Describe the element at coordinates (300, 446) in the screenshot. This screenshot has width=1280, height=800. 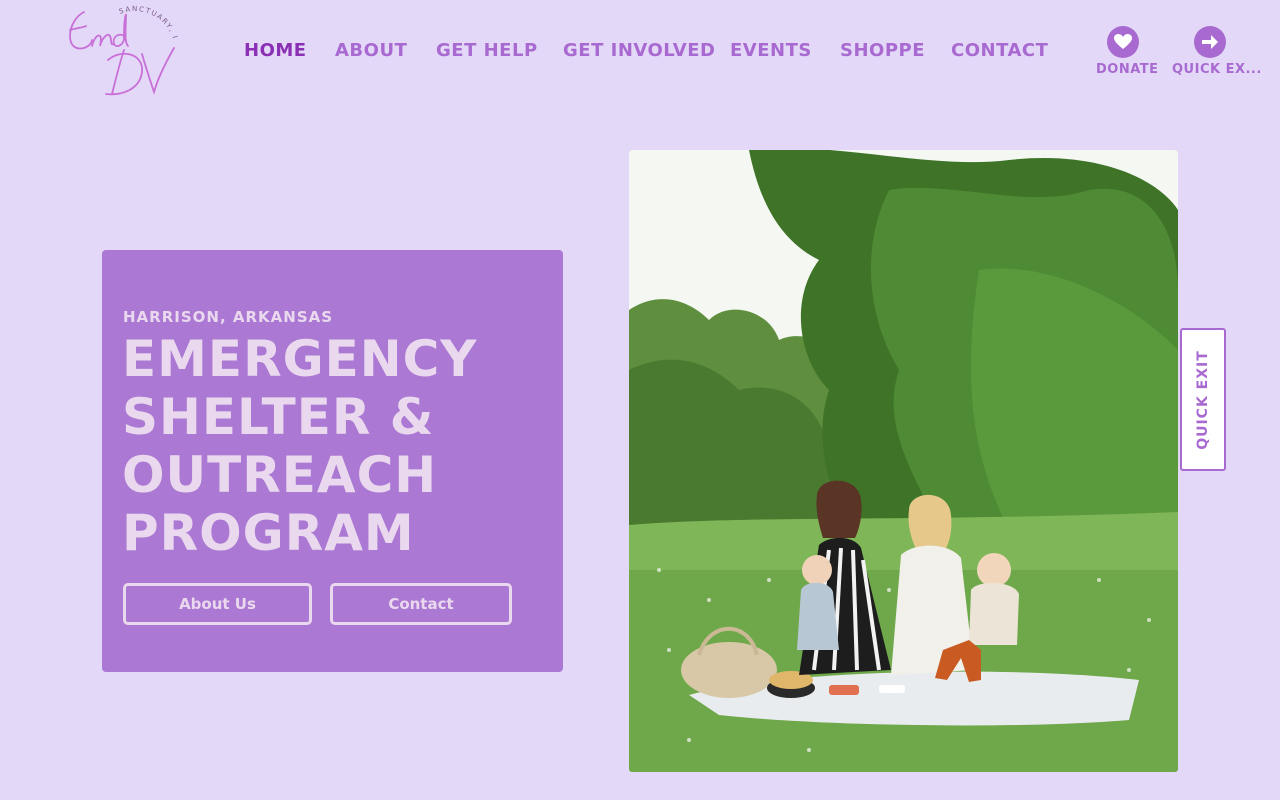
I see `hero-title: EMERGENCY SHELTER & OUTREACH PROGRAM` at that location.